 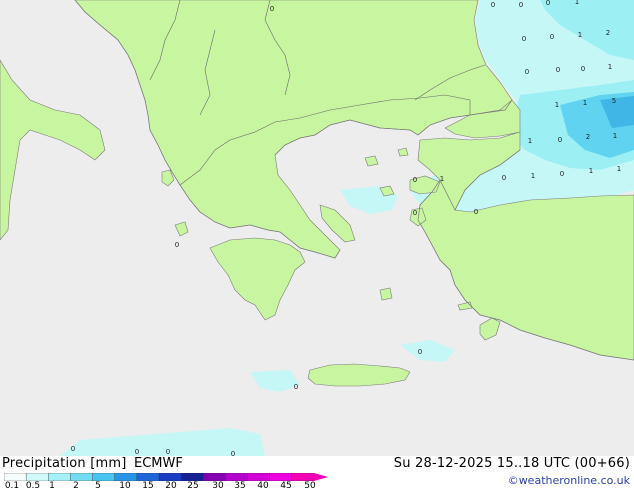 What do you see at coordinates (148, 485) in the screenshot?
I see `legend-tick-6: 15` at bounding box center [148, 485].